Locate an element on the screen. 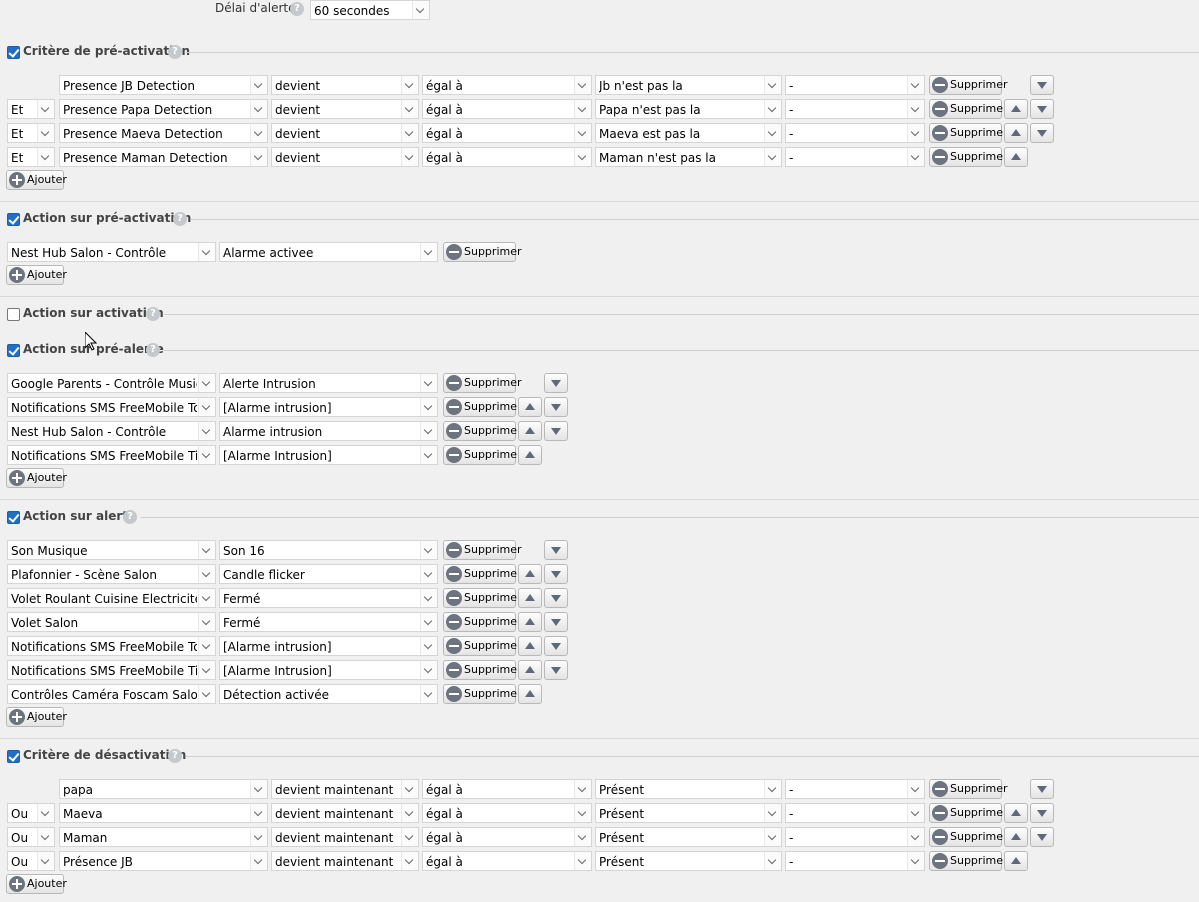 The height and width of the screenshot is (902, 1199). action-value-select: [Alarme Intrusion] is located at coordinates (328, 670).